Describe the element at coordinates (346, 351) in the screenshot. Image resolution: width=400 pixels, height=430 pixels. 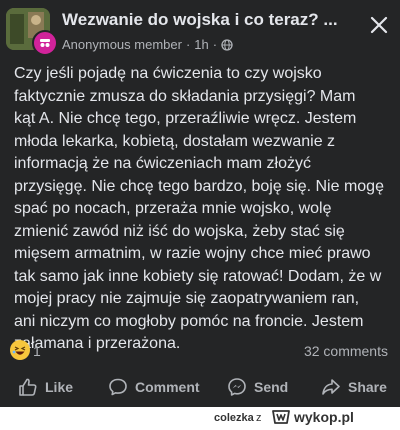
I see `comment-count: 32 comments` at that location.